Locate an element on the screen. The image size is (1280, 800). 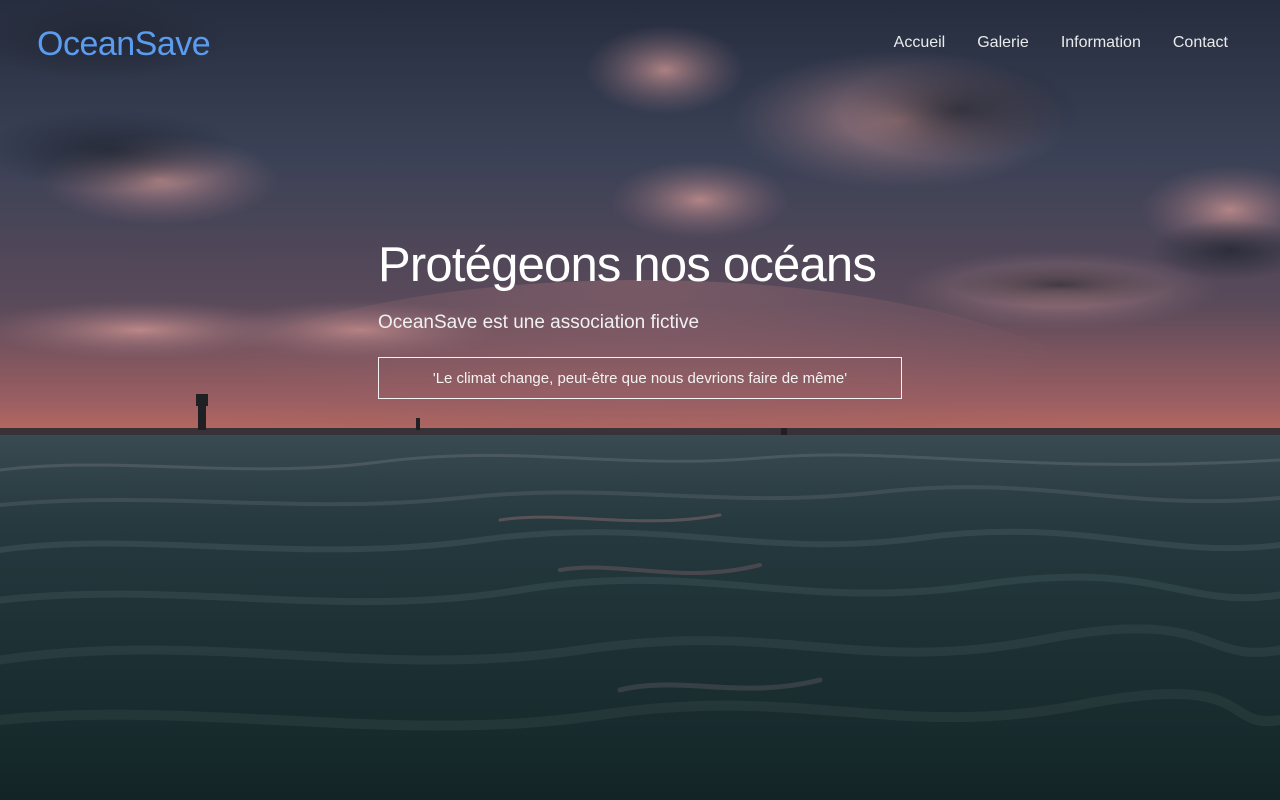
nav-links: Accueil Galerie Information Contact is located at coordinates (1061, 43).